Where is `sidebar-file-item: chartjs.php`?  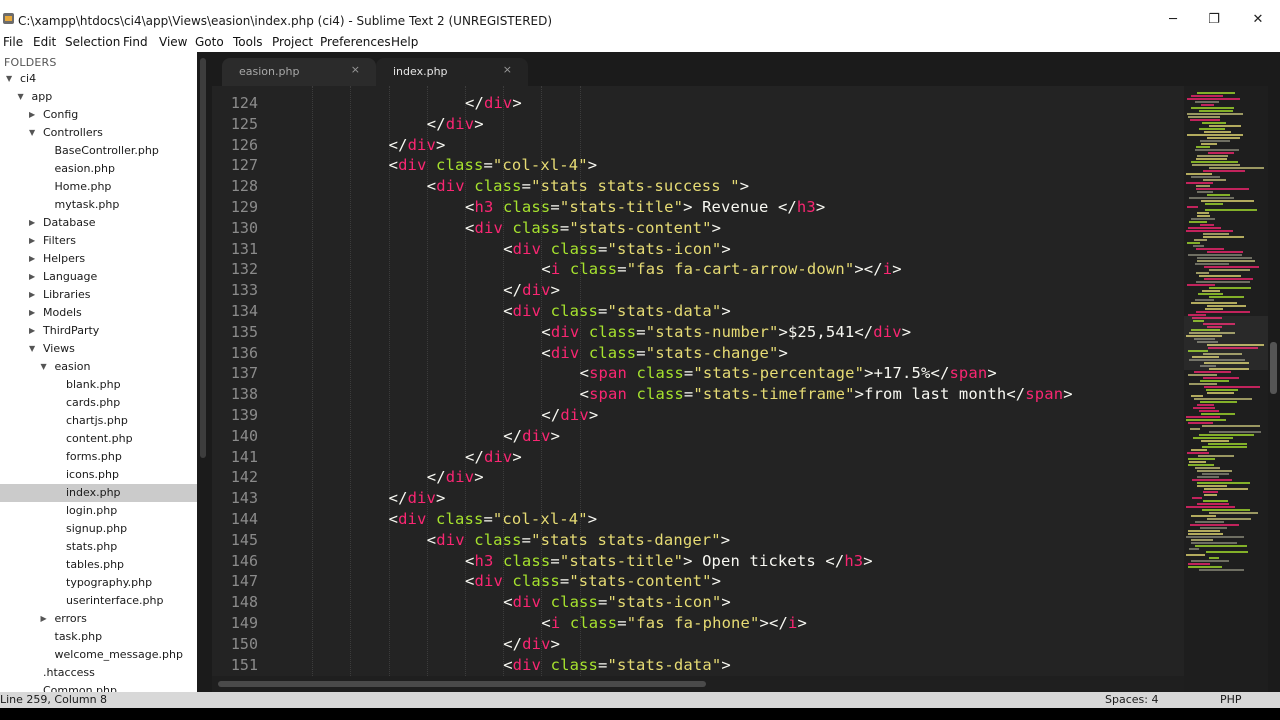 sidebar-file-item: chartjs.php is located at coordinates (98, 421).